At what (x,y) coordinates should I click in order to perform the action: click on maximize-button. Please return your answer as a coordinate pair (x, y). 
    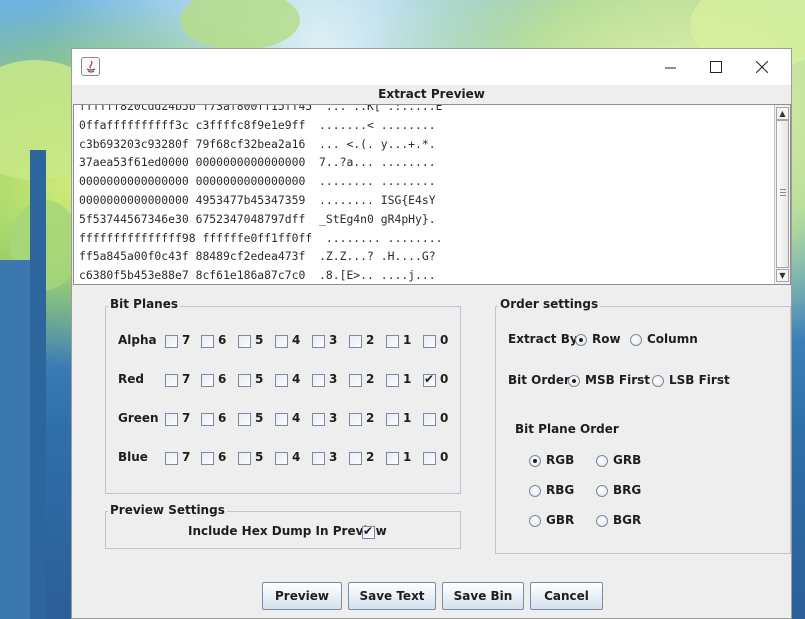
    Looking at the image, I should click on (716, 67).